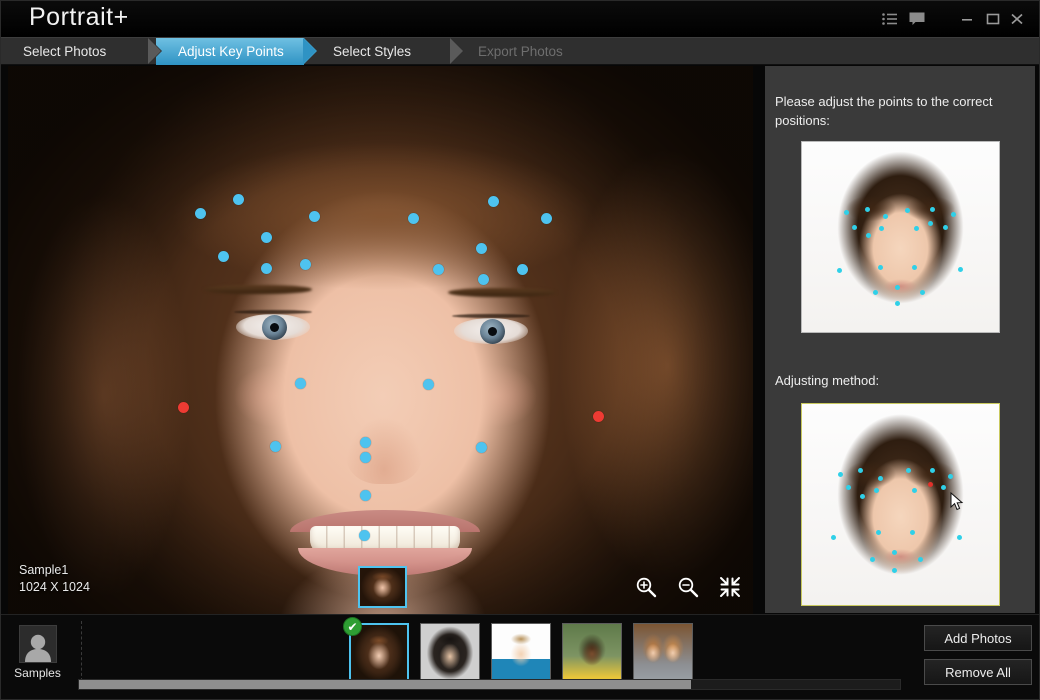 This screenshot has height=700, width=1040. Describe the element at coordinates (967, 19) in the screenshot. I see `minimize-icon` at that location.